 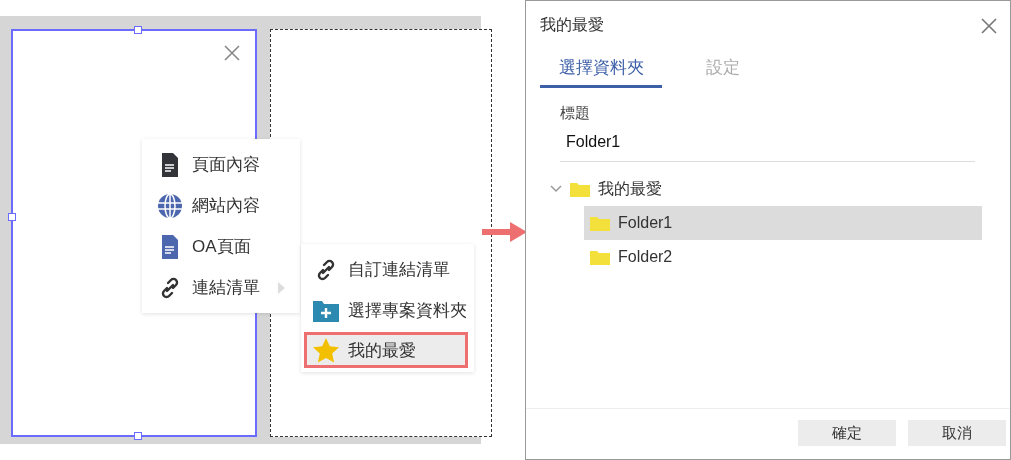 I want to click on field-label: 標題, so click(x=575, y=113).